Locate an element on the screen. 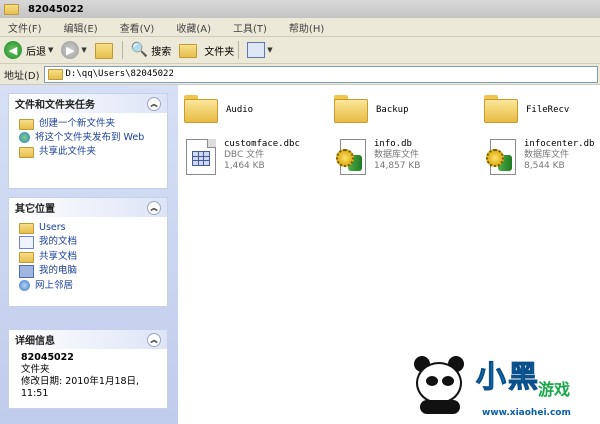  search-label: 搜索 is located at coordinates (161, 52).